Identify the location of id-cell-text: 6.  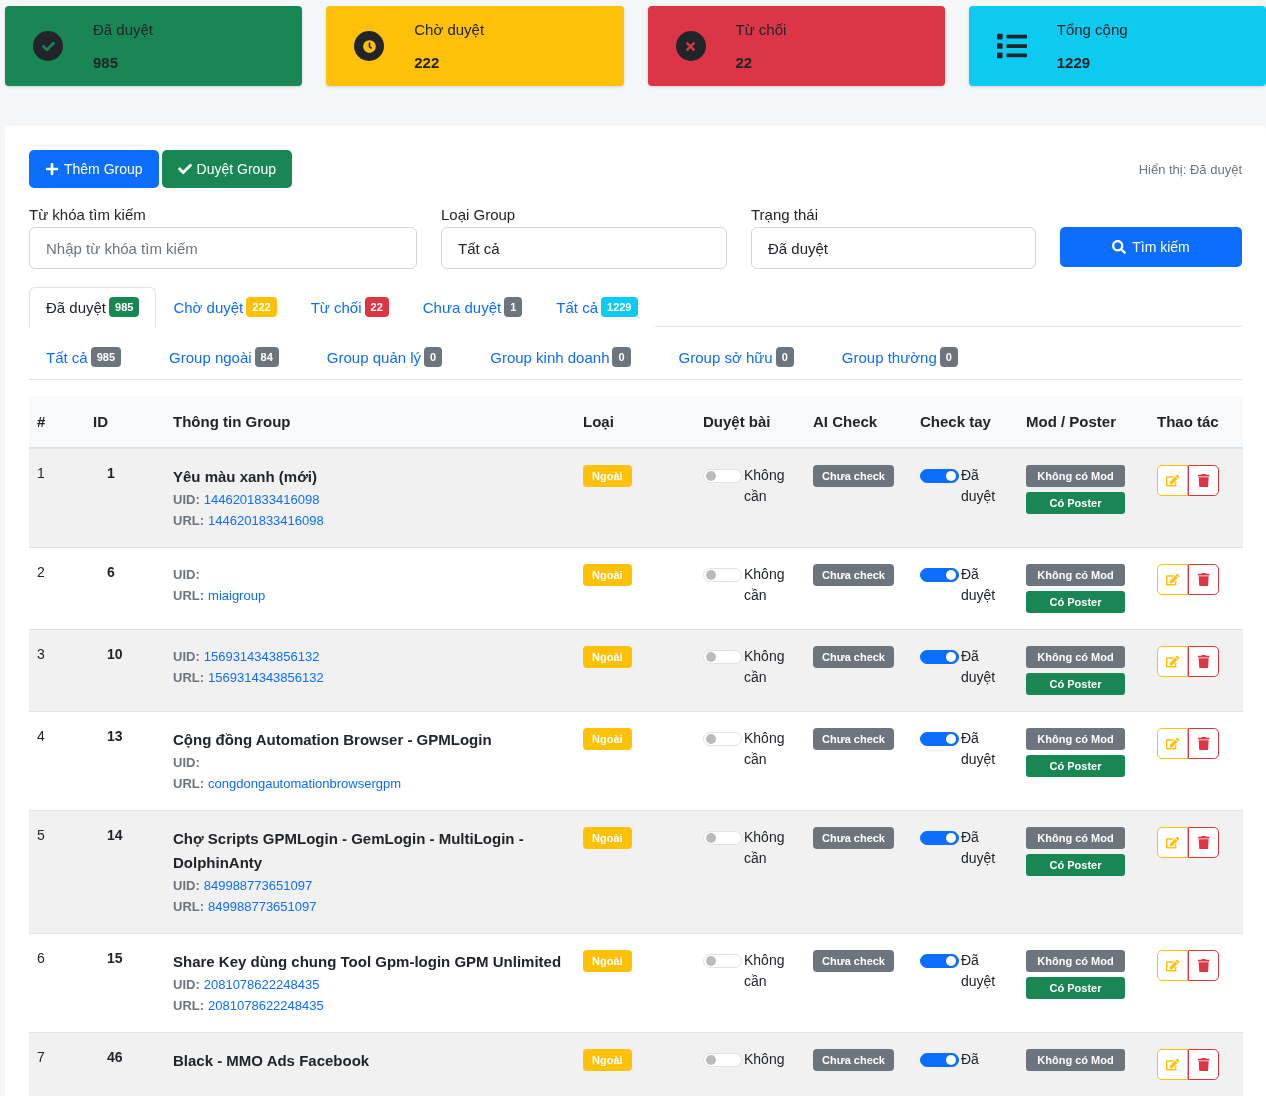
(110, 572).